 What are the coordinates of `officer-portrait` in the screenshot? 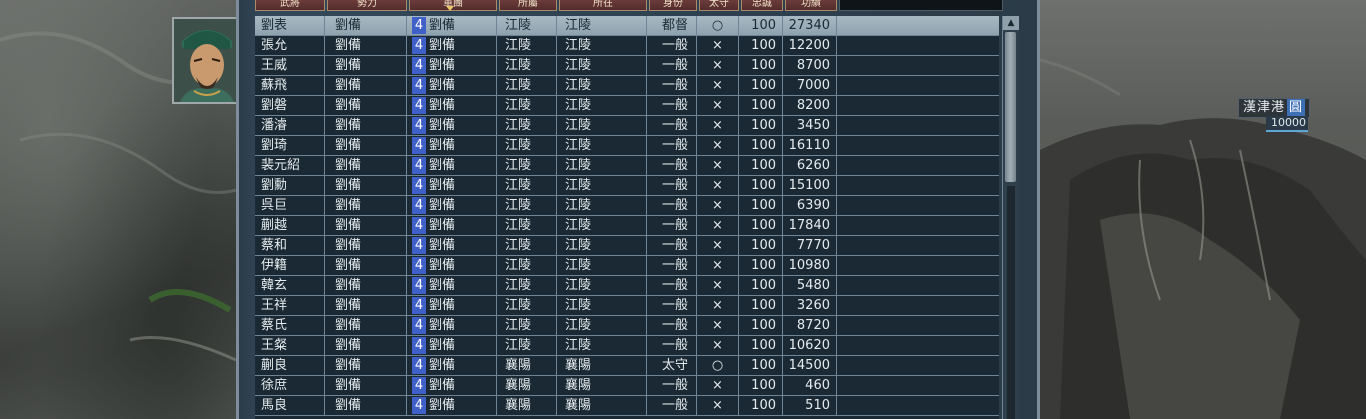 It's located at (207, 60).